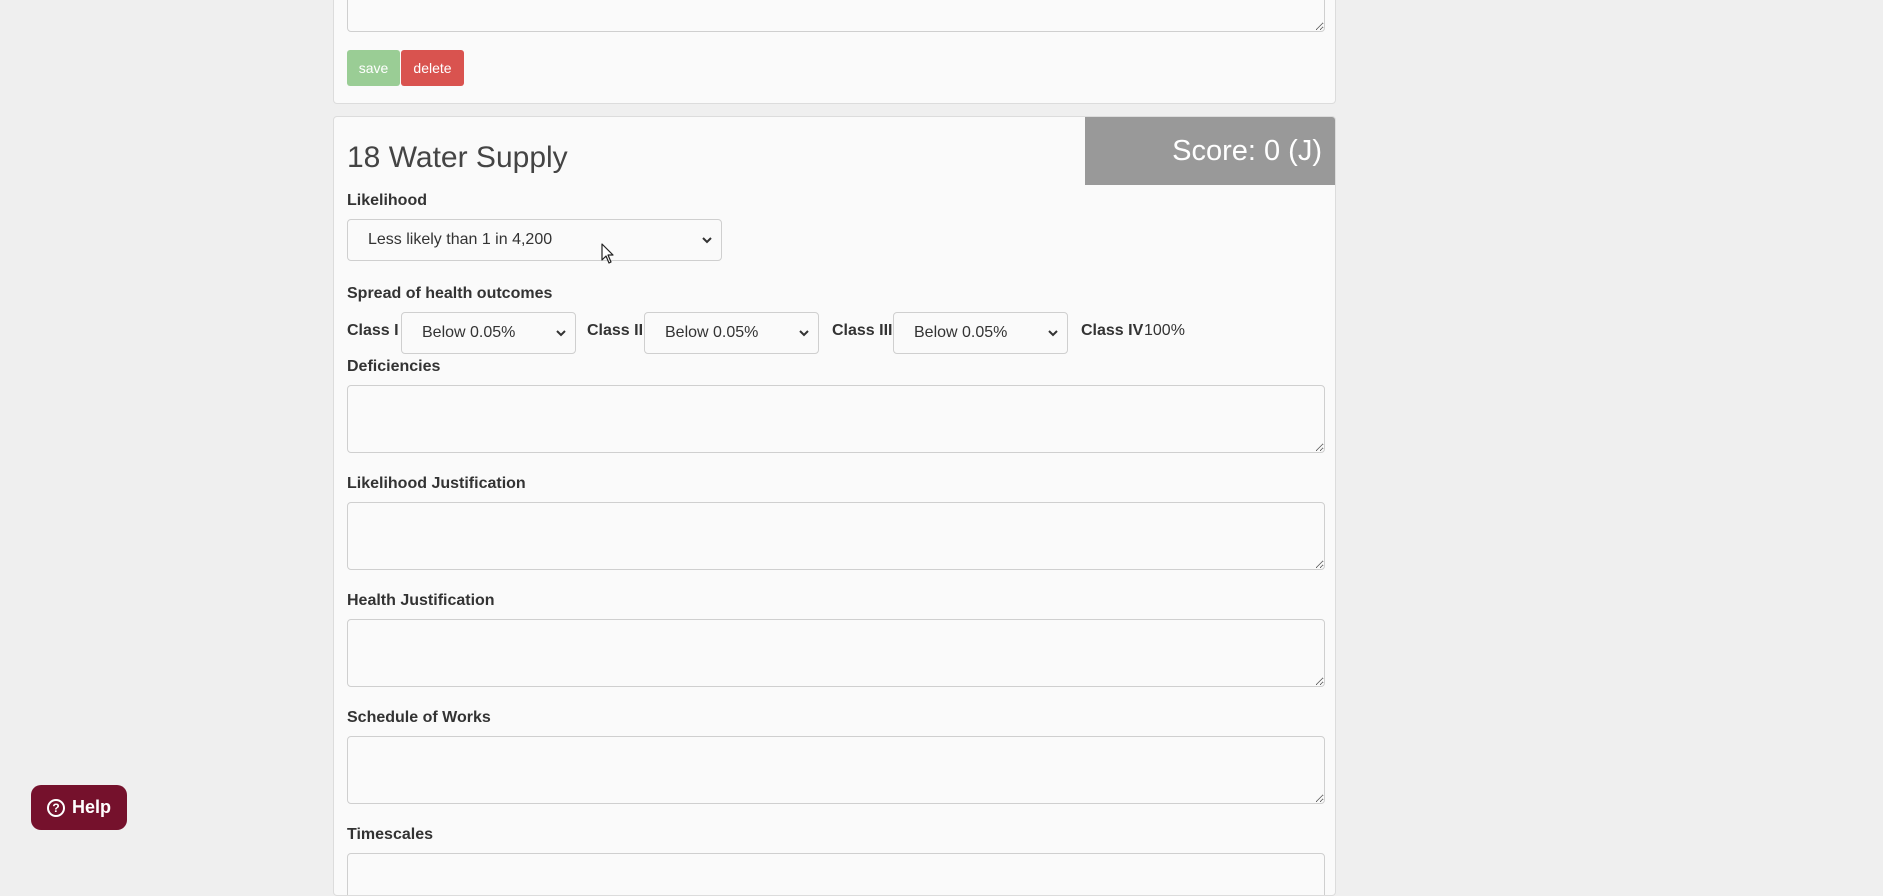 This screenshot has width=1883, height=896. I want to click on schedule-of-works-label: Schedule of Works, so click(419, 717).